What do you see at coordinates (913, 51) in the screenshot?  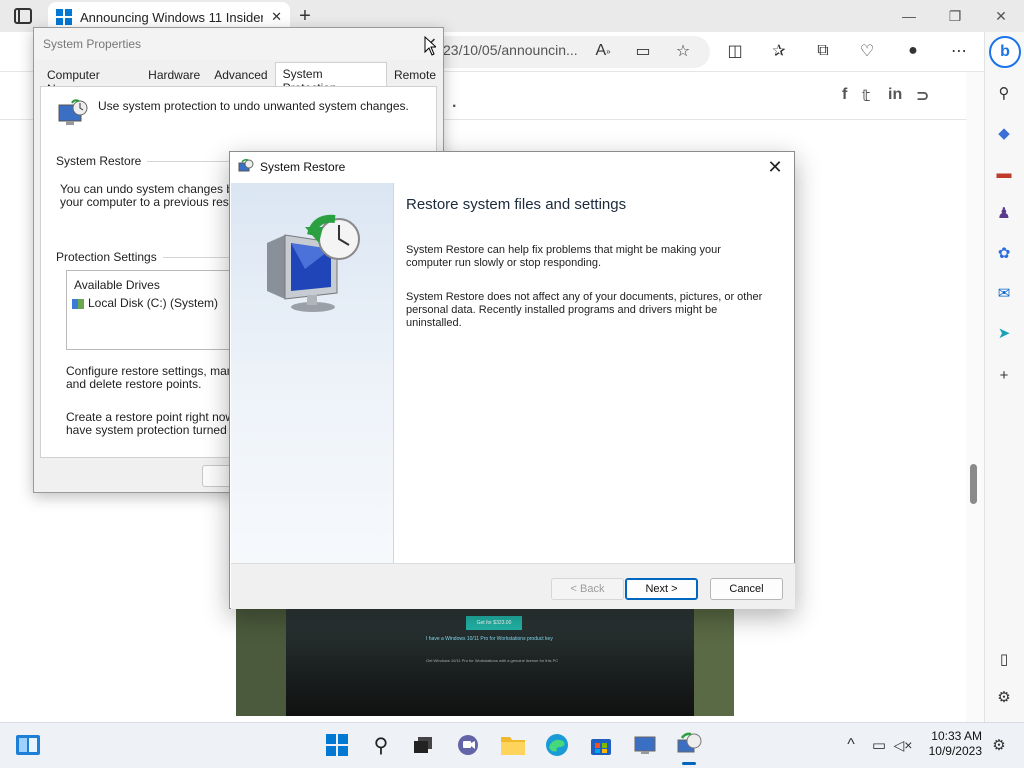 I see `profile-icon: ●` at bounding box center [913, 51].